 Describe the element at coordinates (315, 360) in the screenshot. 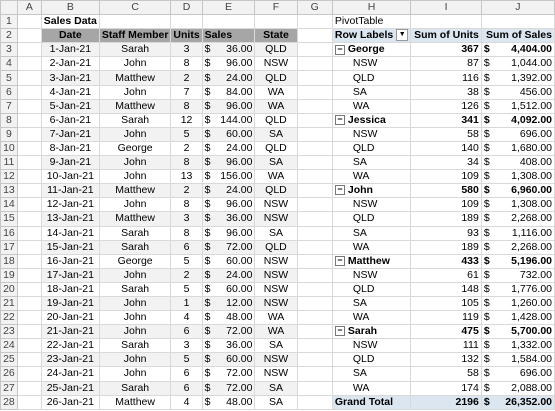

I see `cell-g25` at that location.